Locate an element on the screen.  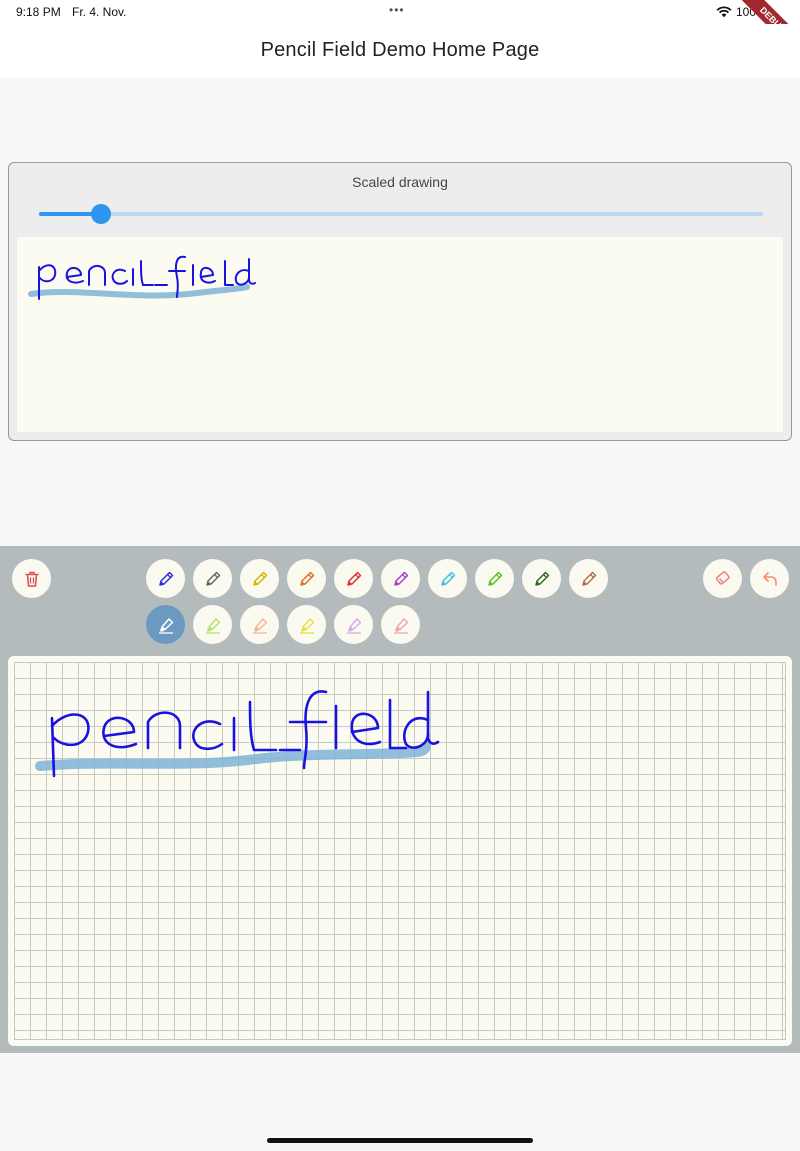
pencil-purple-icon is located at coordinates (401, 579).